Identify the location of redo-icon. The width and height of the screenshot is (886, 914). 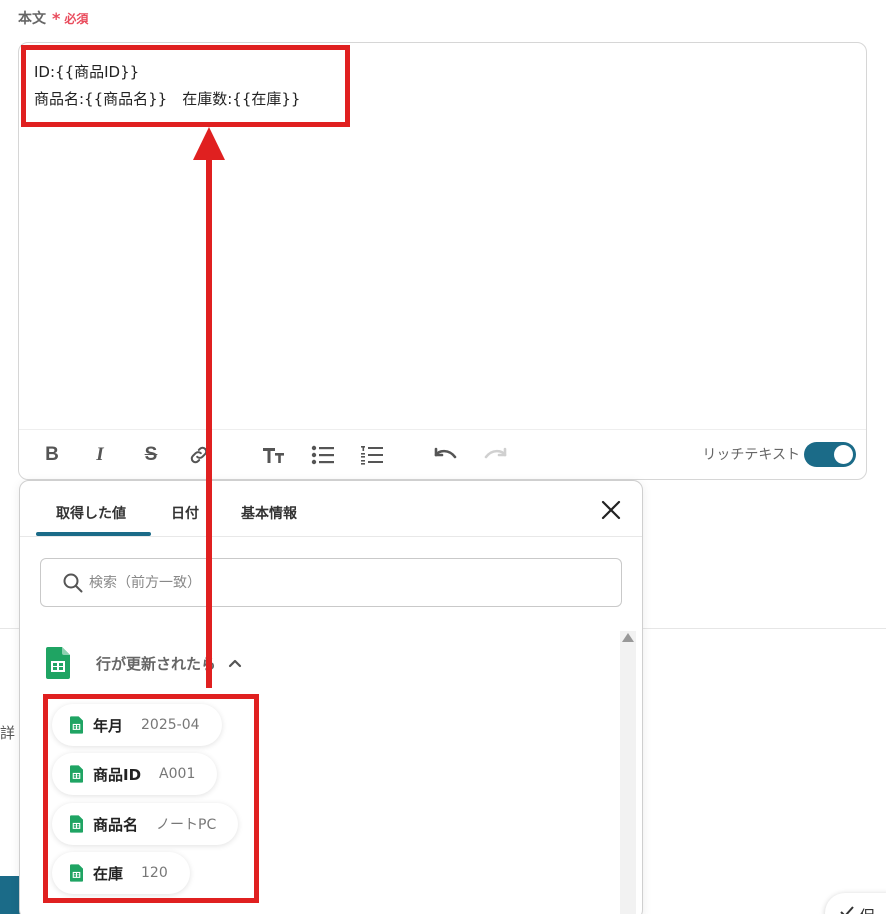
(495, 453).